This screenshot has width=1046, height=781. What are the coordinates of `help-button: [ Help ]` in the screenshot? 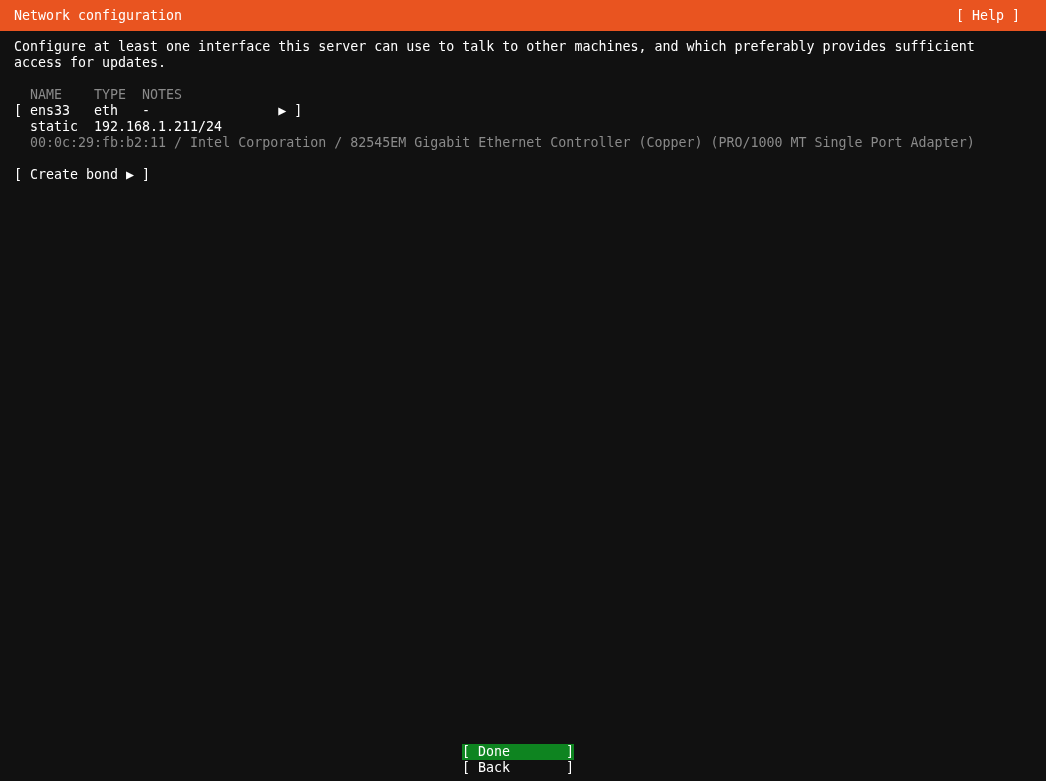 It's located at (987, 15).